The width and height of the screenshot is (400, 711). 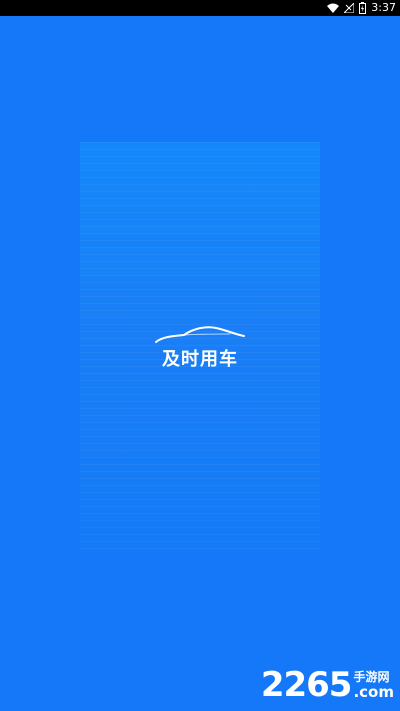 I want to click on status-icons: 3:37, so click(x=361, y=8).